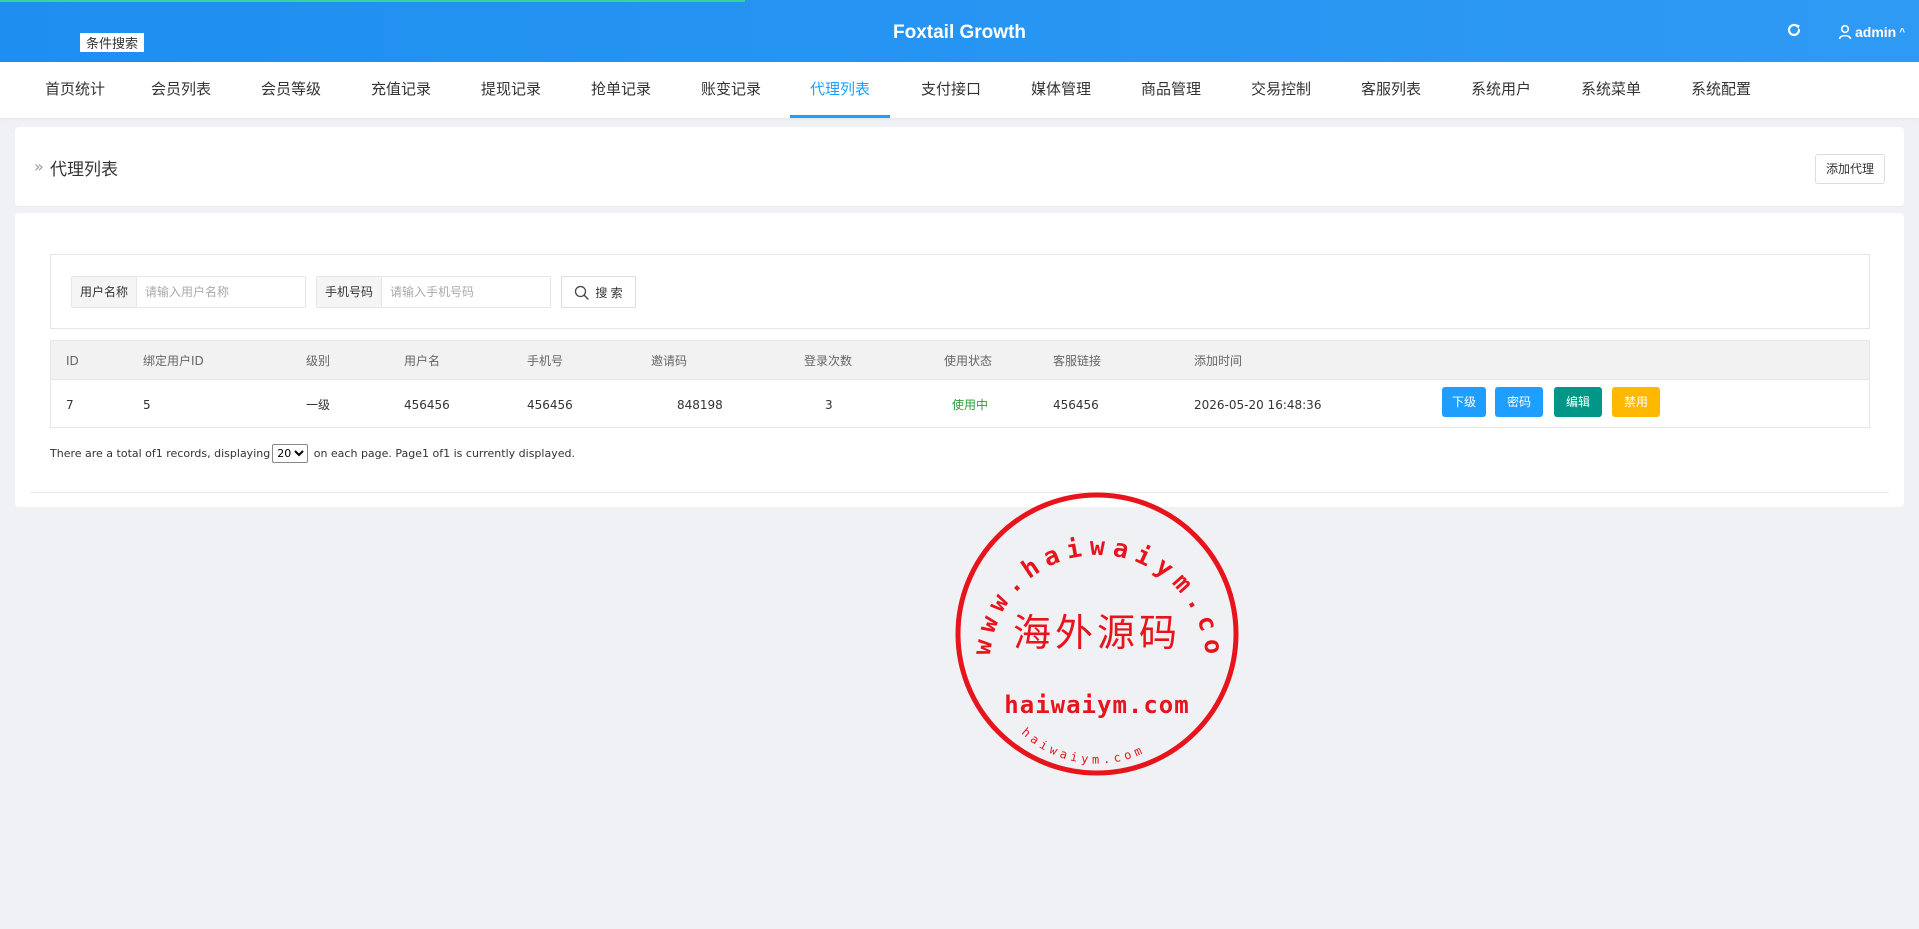  Describe the element at coordinates (350, 292) in the screenshot. I see `phone-label: 手机号码` at that location.